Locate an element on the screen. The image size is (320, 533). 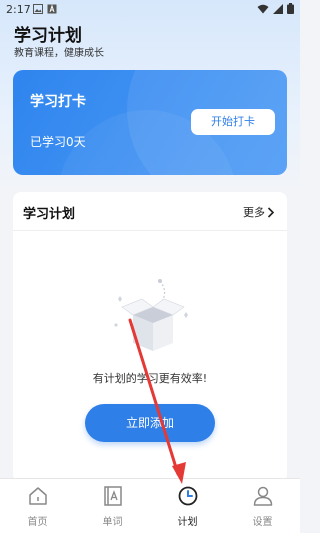
status-time: 2:17 is located at coordinates (18, 9).